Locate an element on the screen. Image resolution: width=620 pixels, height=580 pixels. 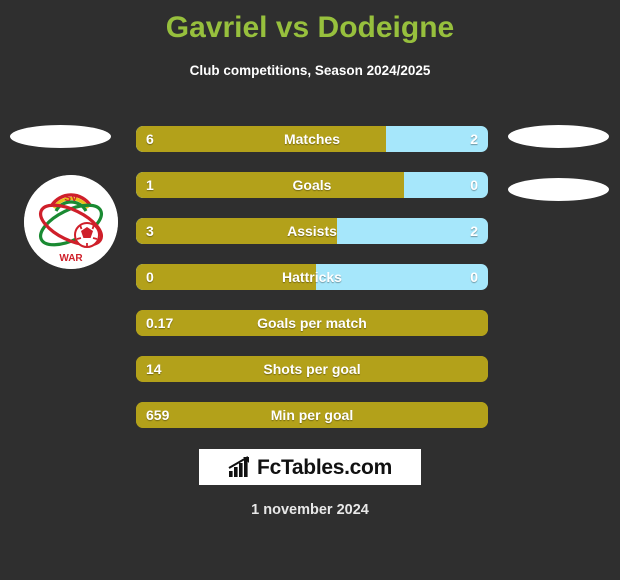
stat-label: Goals is located at coordinates (312, 185).